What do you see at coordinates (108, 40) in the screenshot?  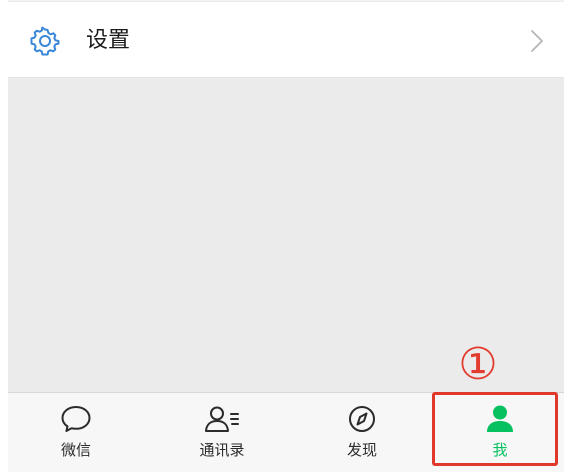 I see `settings-label: 设置` at bounding box center [108, 40].